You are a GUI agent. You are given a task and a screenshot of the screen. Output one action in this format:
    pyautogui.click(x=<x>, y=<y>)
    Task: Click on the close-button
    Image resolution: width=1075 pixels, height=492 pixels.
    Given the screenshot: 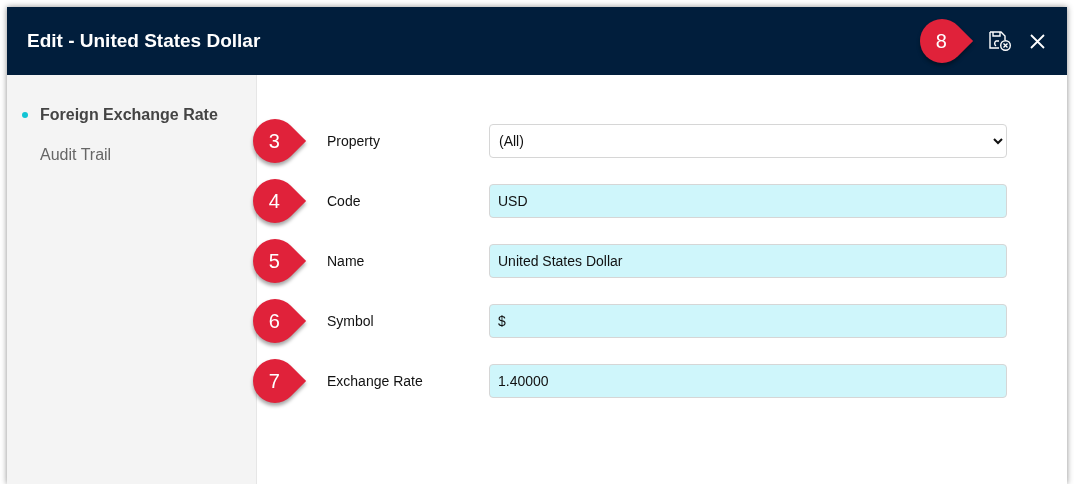 What is the action you would take?
    pyautogui.click(x=1037, y=41)
    